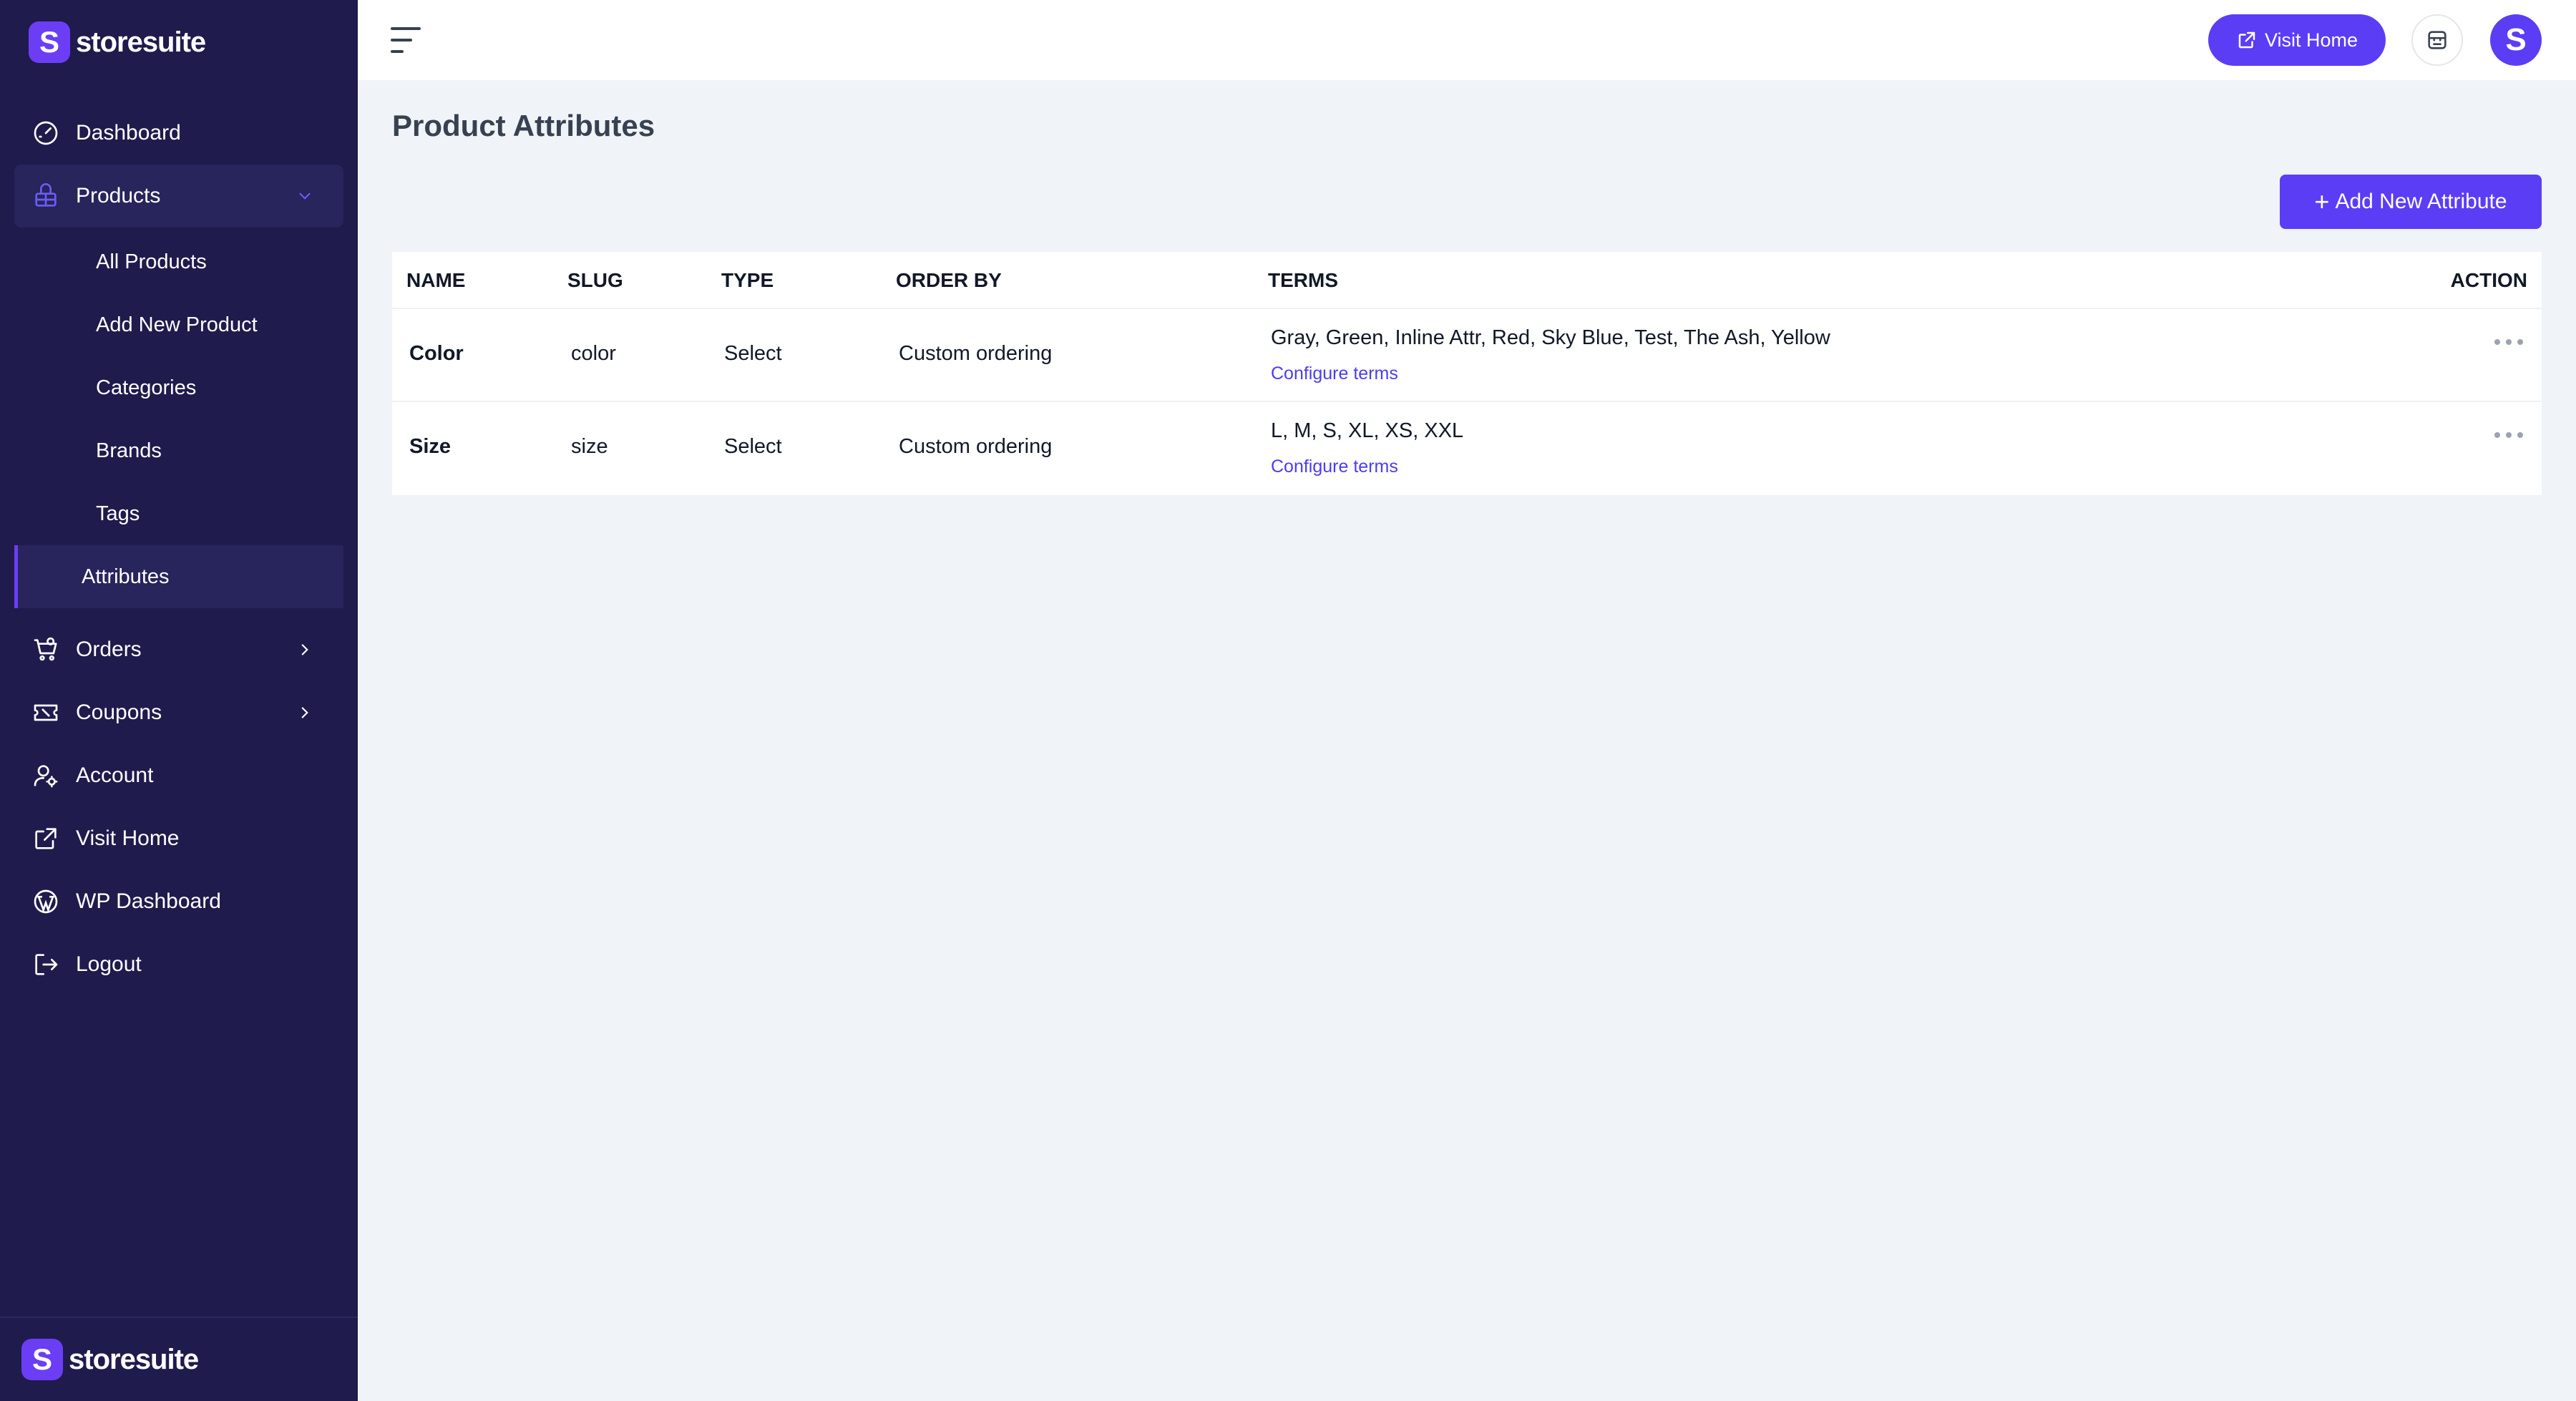  Describe the element at coordinates (46, 712) in the screenshot. I see `ticket-icon` at that location.